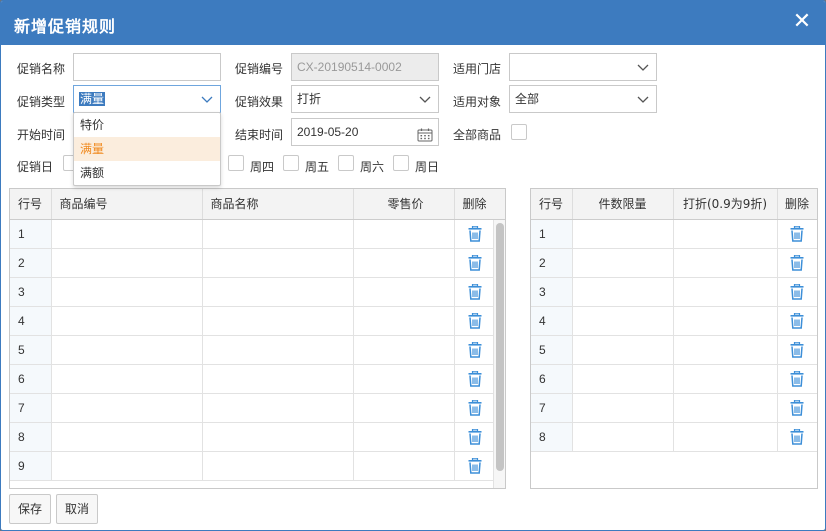 This screenshot has height=531, width=826. I want to click on row-number: 3, so click(31, 292).